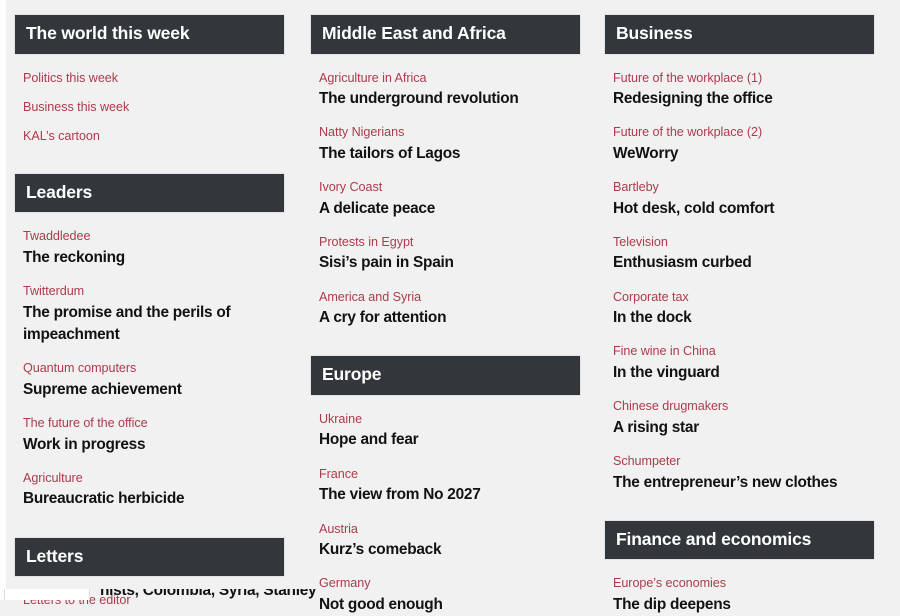  What do you see at coordinates (149, 445) in the screenshot?
I see `article-headline-link: Work in progress` at bounding box center [149, 445].